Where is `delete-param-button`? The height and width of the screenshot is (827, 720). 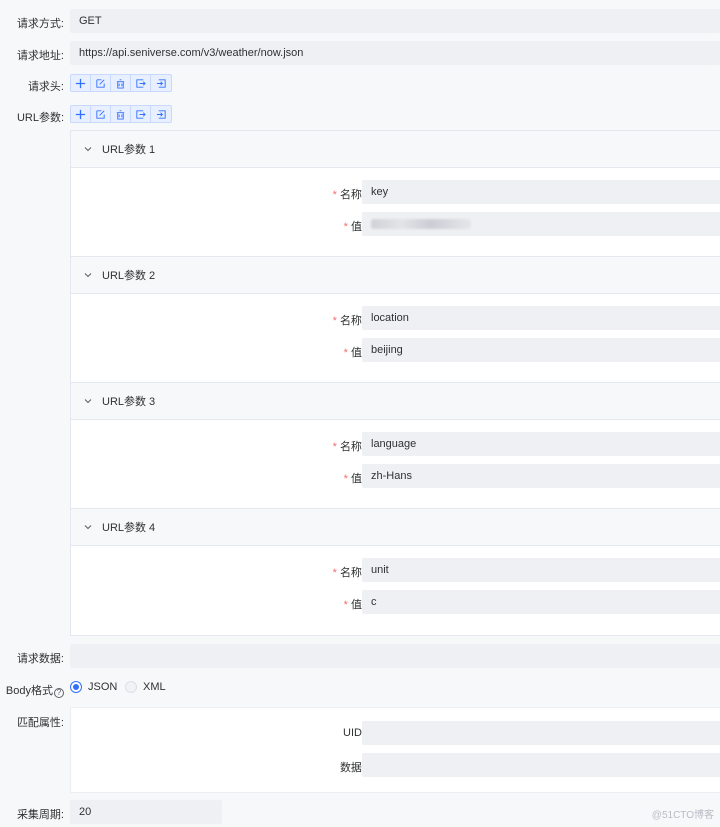
delete-param-button is located at coordinates (121, 114).